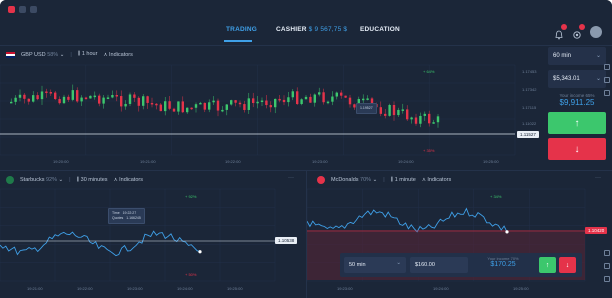 The width and height of the screenshot is (612, 298). I want to click on arrow-down-icon: ↓, so click(567, 265).